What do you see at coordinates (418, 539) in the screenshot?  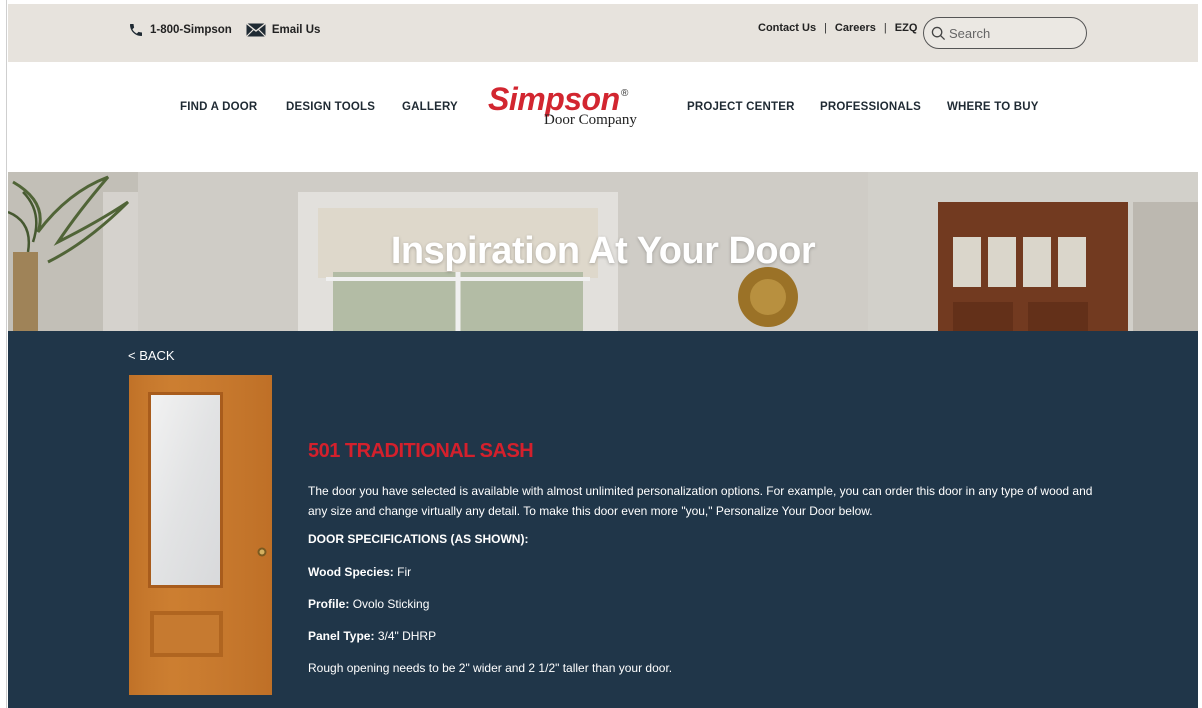 I see `specs-heading: DOOR SPECIFICATIONS (AS SHOWN):` at bounding box center [418, 539].